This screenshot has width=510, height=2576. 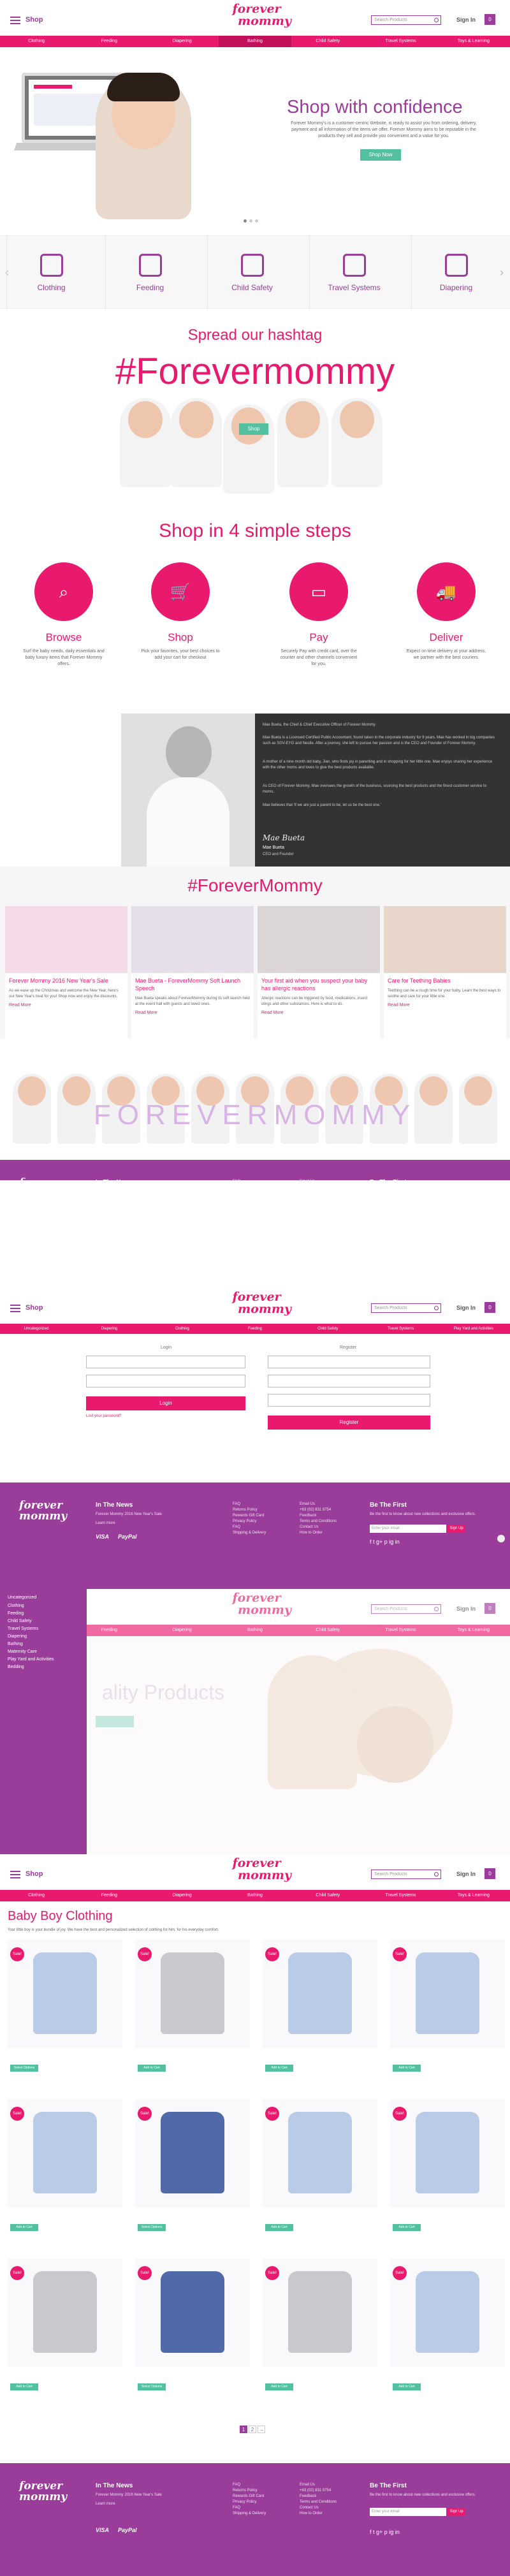 I want to click on drawer-item: Diapering, so click(x=43, y=1637).